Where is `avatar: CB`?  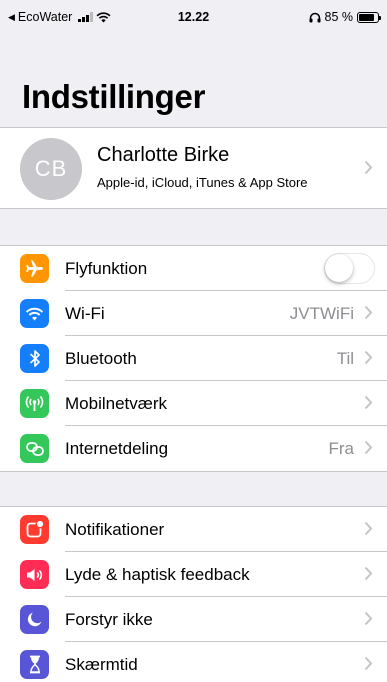
avatar: CB is located at coordinates (51, 169).